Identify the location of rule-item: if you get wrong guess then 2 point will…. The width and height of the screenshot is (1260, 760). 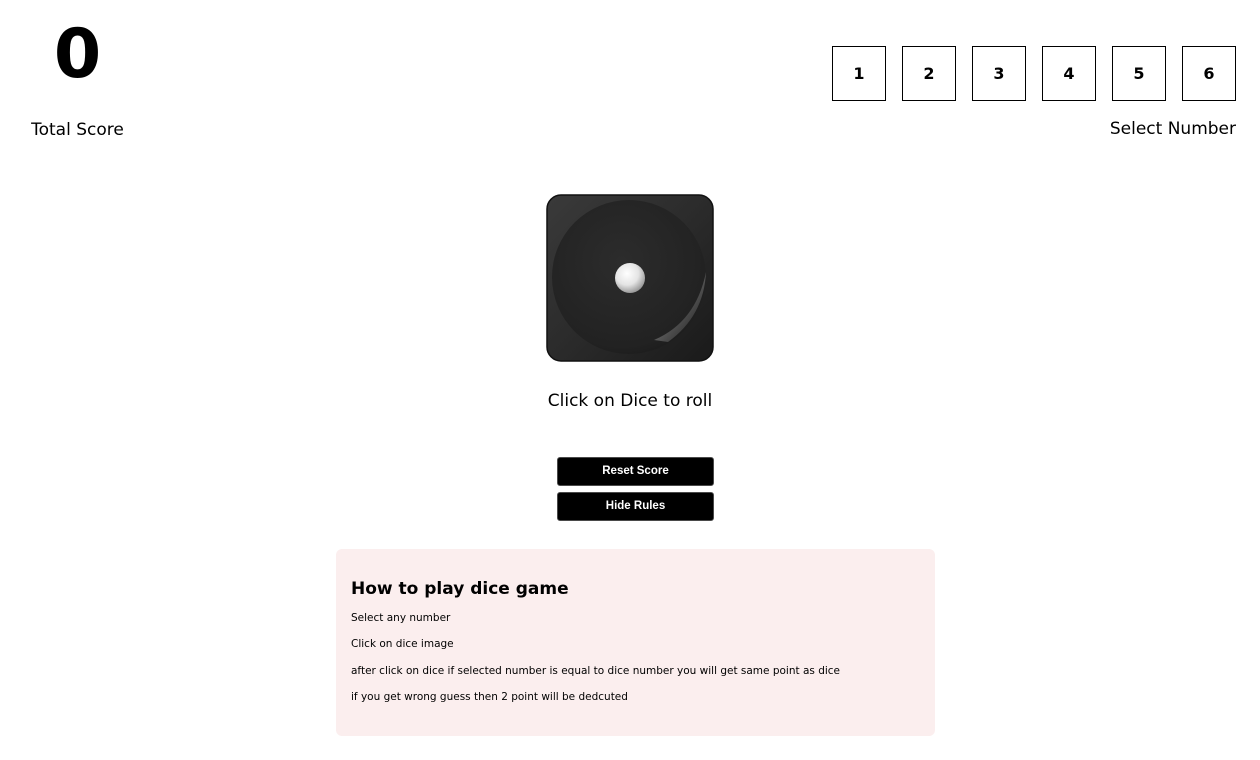
(489, 696).